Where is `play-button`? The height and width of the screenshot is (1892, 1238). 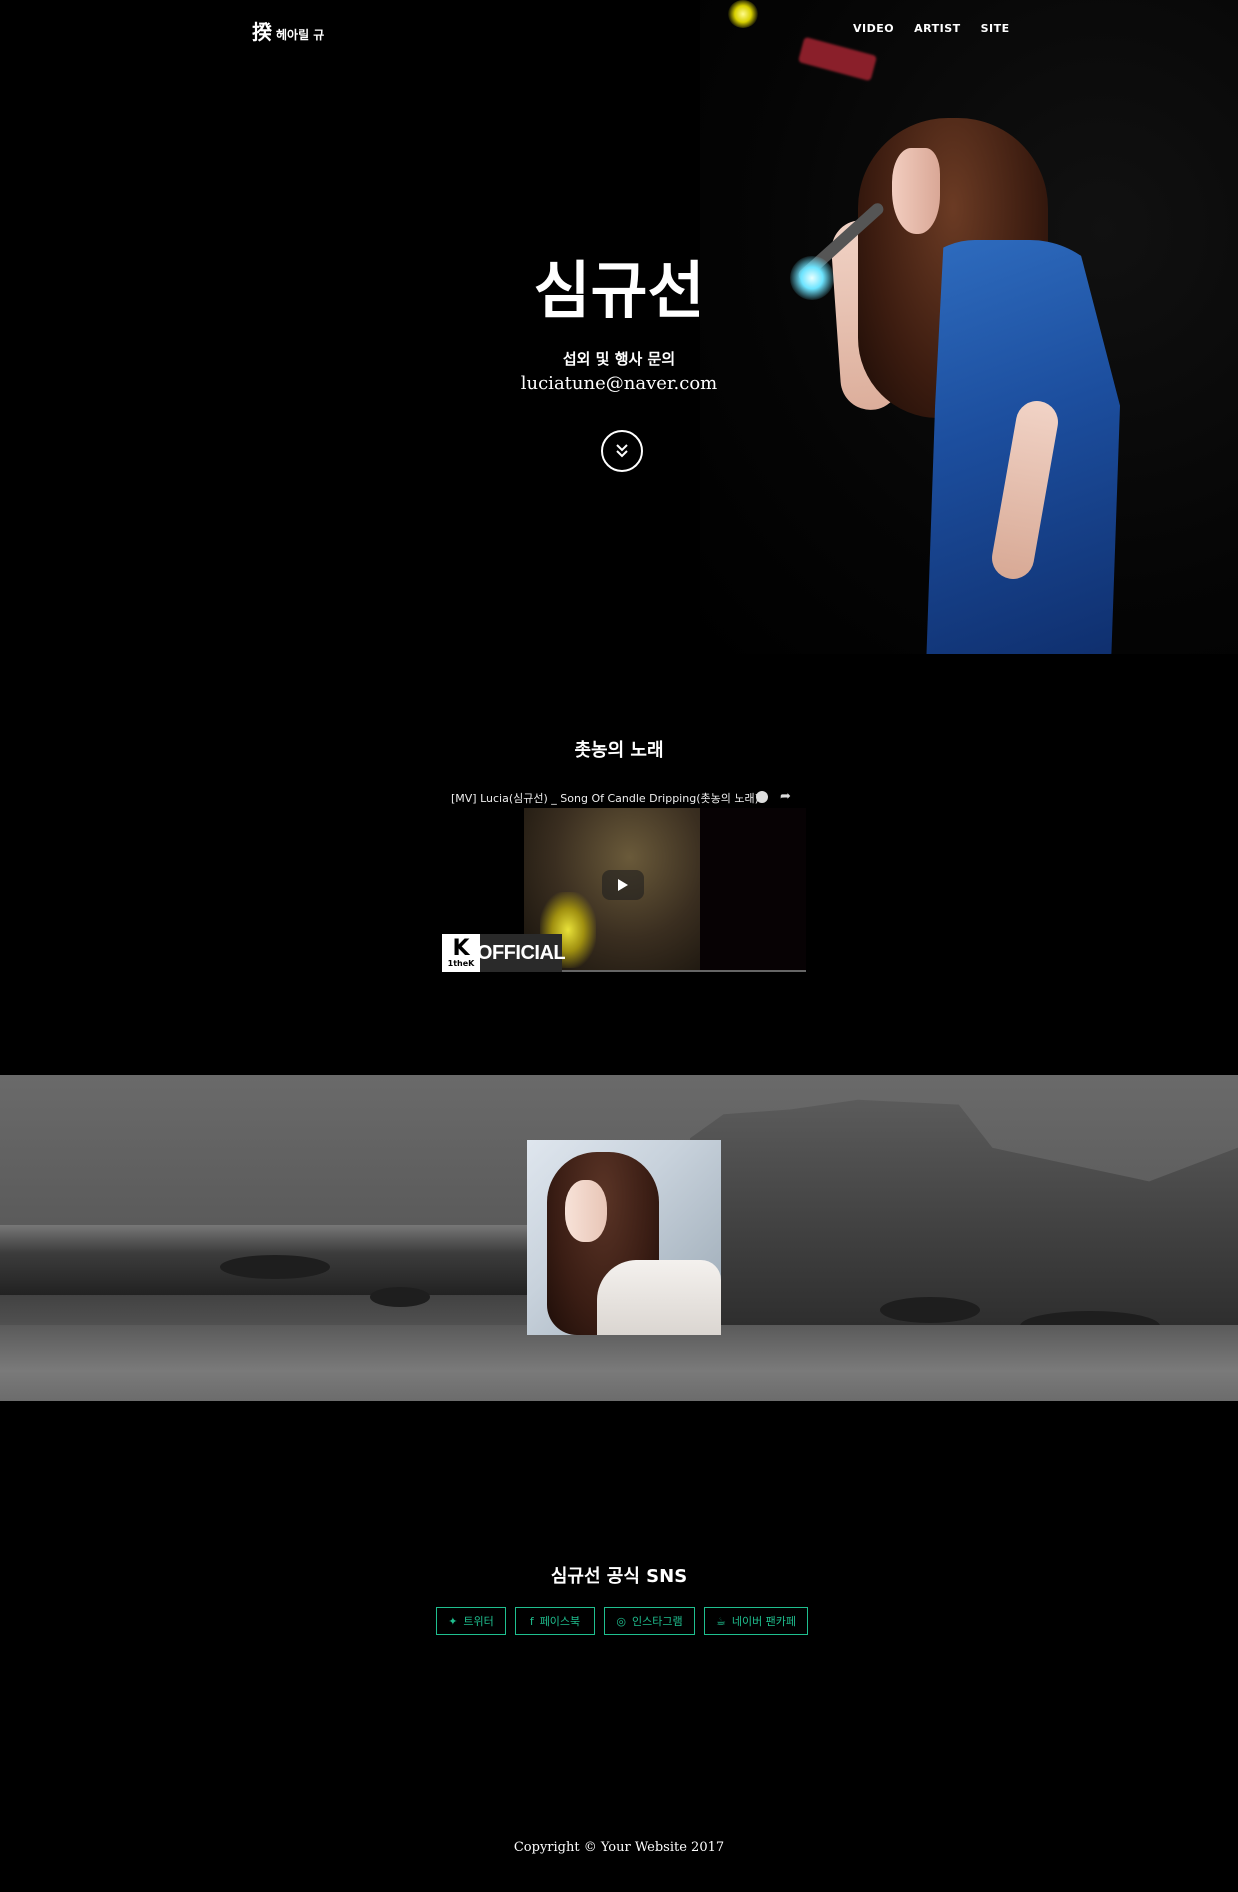 play-button is located at coordinates (623, 885).